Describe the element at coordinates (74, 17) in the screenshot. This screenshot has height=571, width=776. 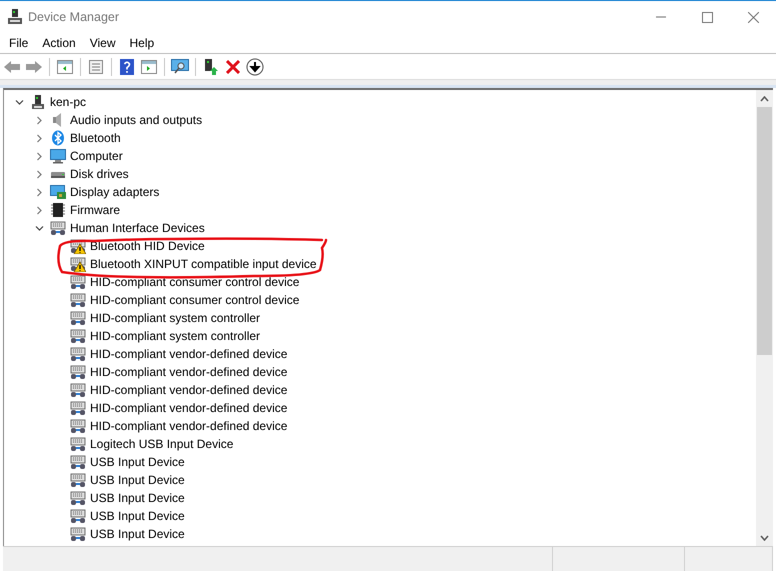
I see `window-title: Device Manager` at that location.